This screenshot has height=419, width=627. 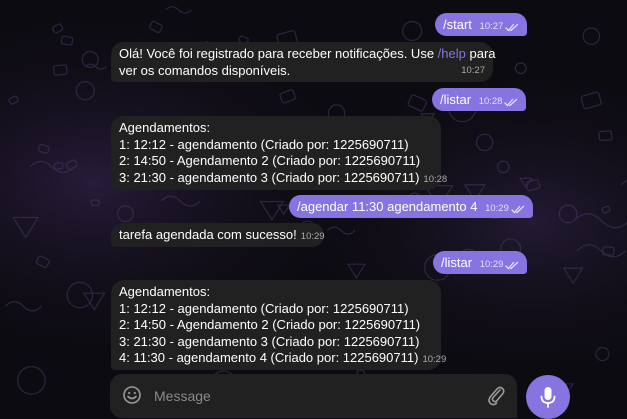 I want to click on message-meta: 10:28, so click(x=499, y=102).